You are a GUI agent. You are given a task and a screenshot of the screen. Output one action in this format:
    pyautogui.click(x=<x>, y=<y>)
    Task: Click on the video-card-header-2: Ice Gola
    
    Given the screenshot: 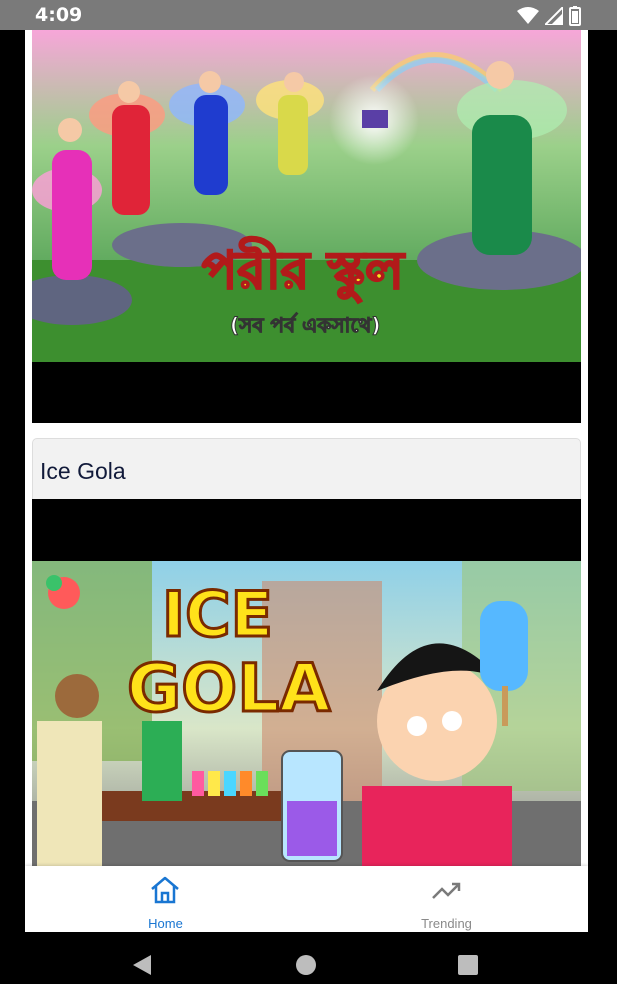 What is the action you would take?
    pyautogui.click(x=306, y=469)
    